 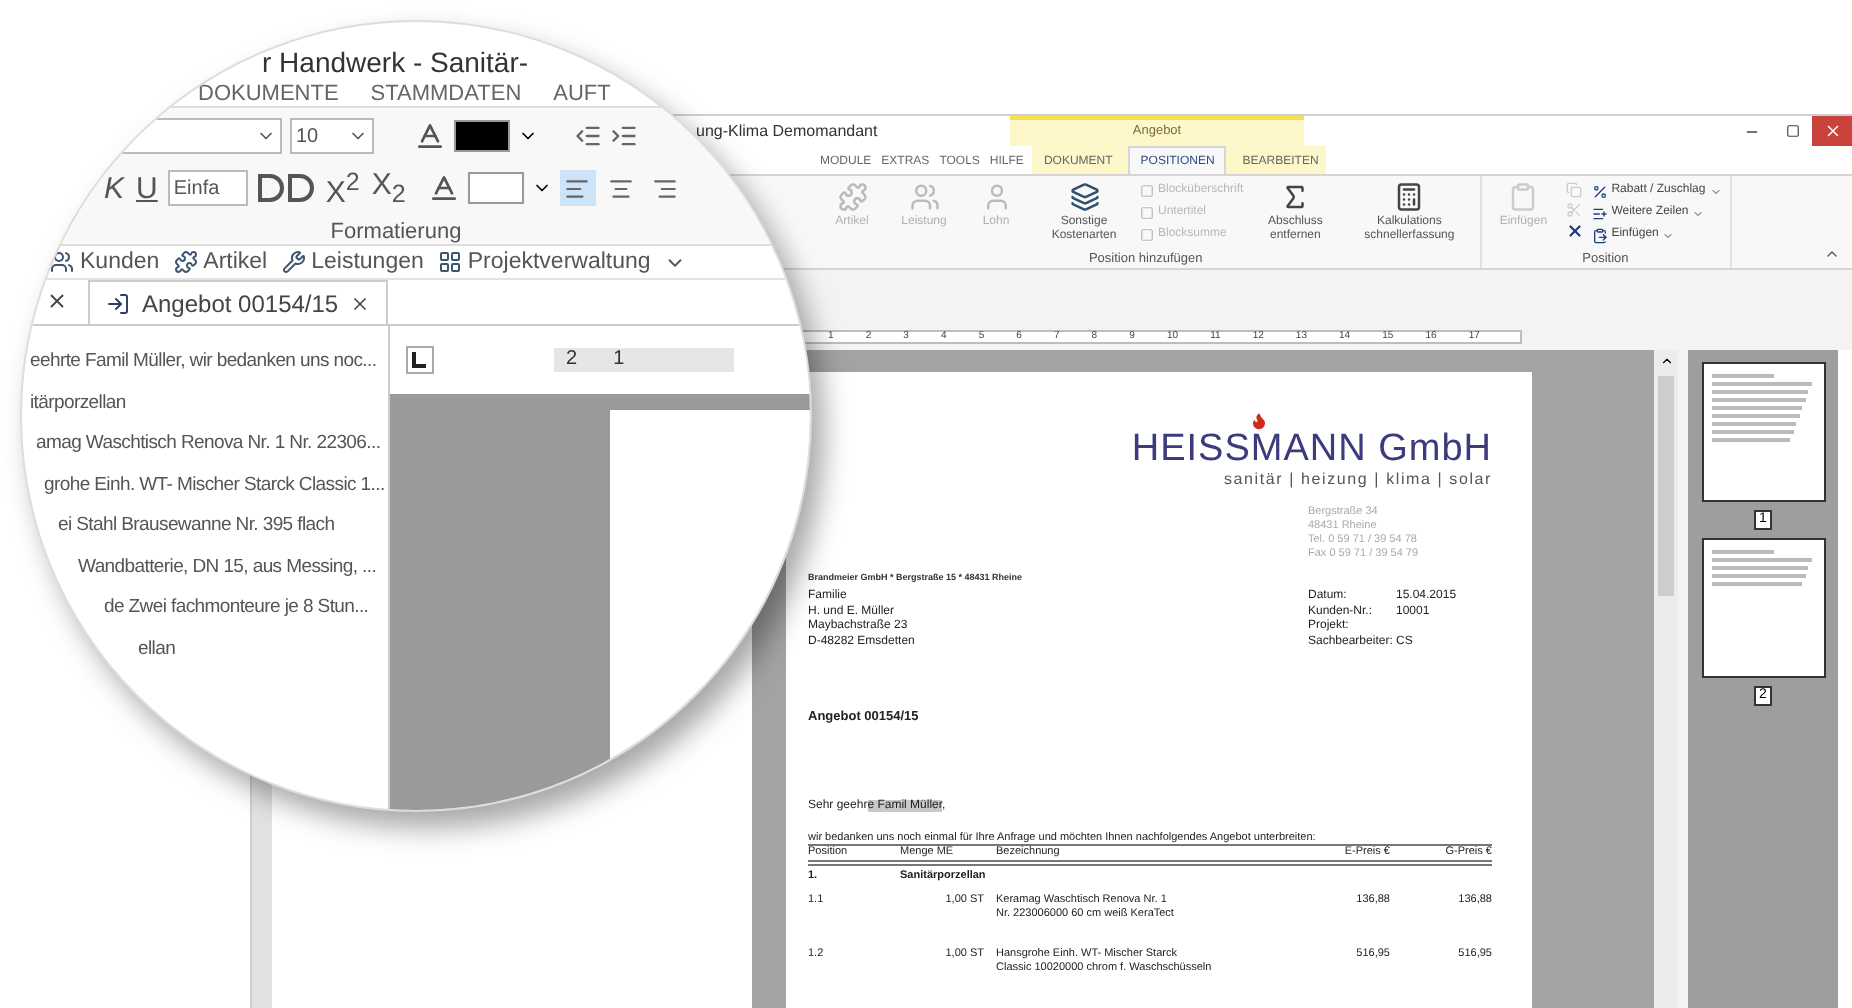 What do you see at coordinates (1832, 254) in the screenshot?
I see `collapse-ribbon-icon` at bounding box center [1832, 254].